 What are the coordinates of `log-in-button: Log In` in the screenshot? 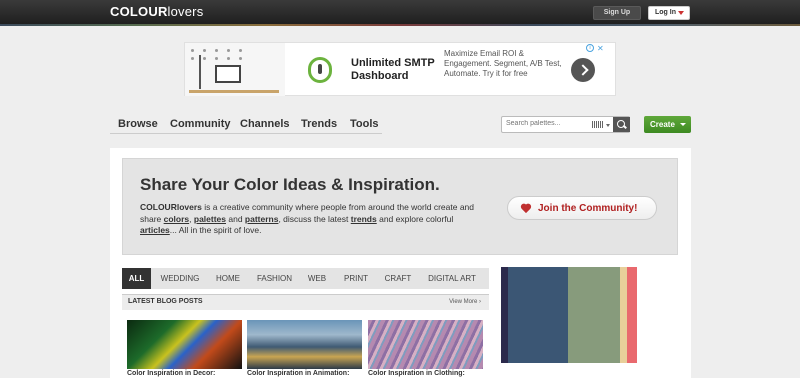 It's located at (669, 13).